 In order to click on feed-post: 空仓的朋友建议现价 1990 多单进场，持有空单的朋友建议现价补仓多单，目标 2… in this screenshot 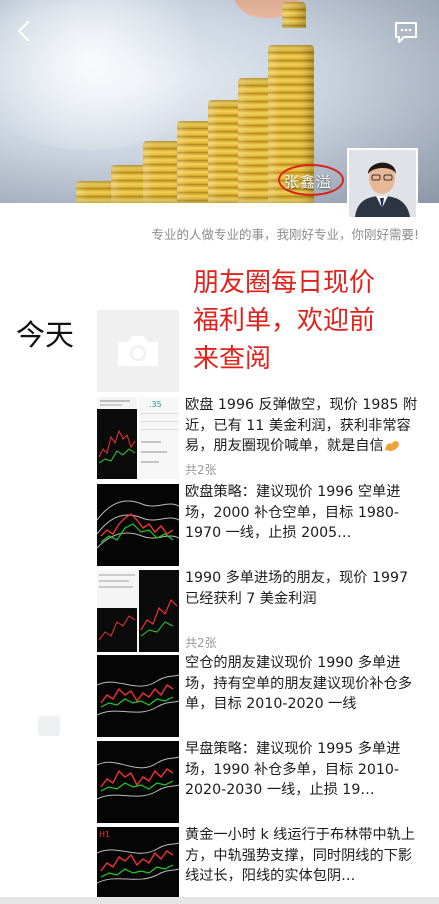, I will do `click(262, 696)`.